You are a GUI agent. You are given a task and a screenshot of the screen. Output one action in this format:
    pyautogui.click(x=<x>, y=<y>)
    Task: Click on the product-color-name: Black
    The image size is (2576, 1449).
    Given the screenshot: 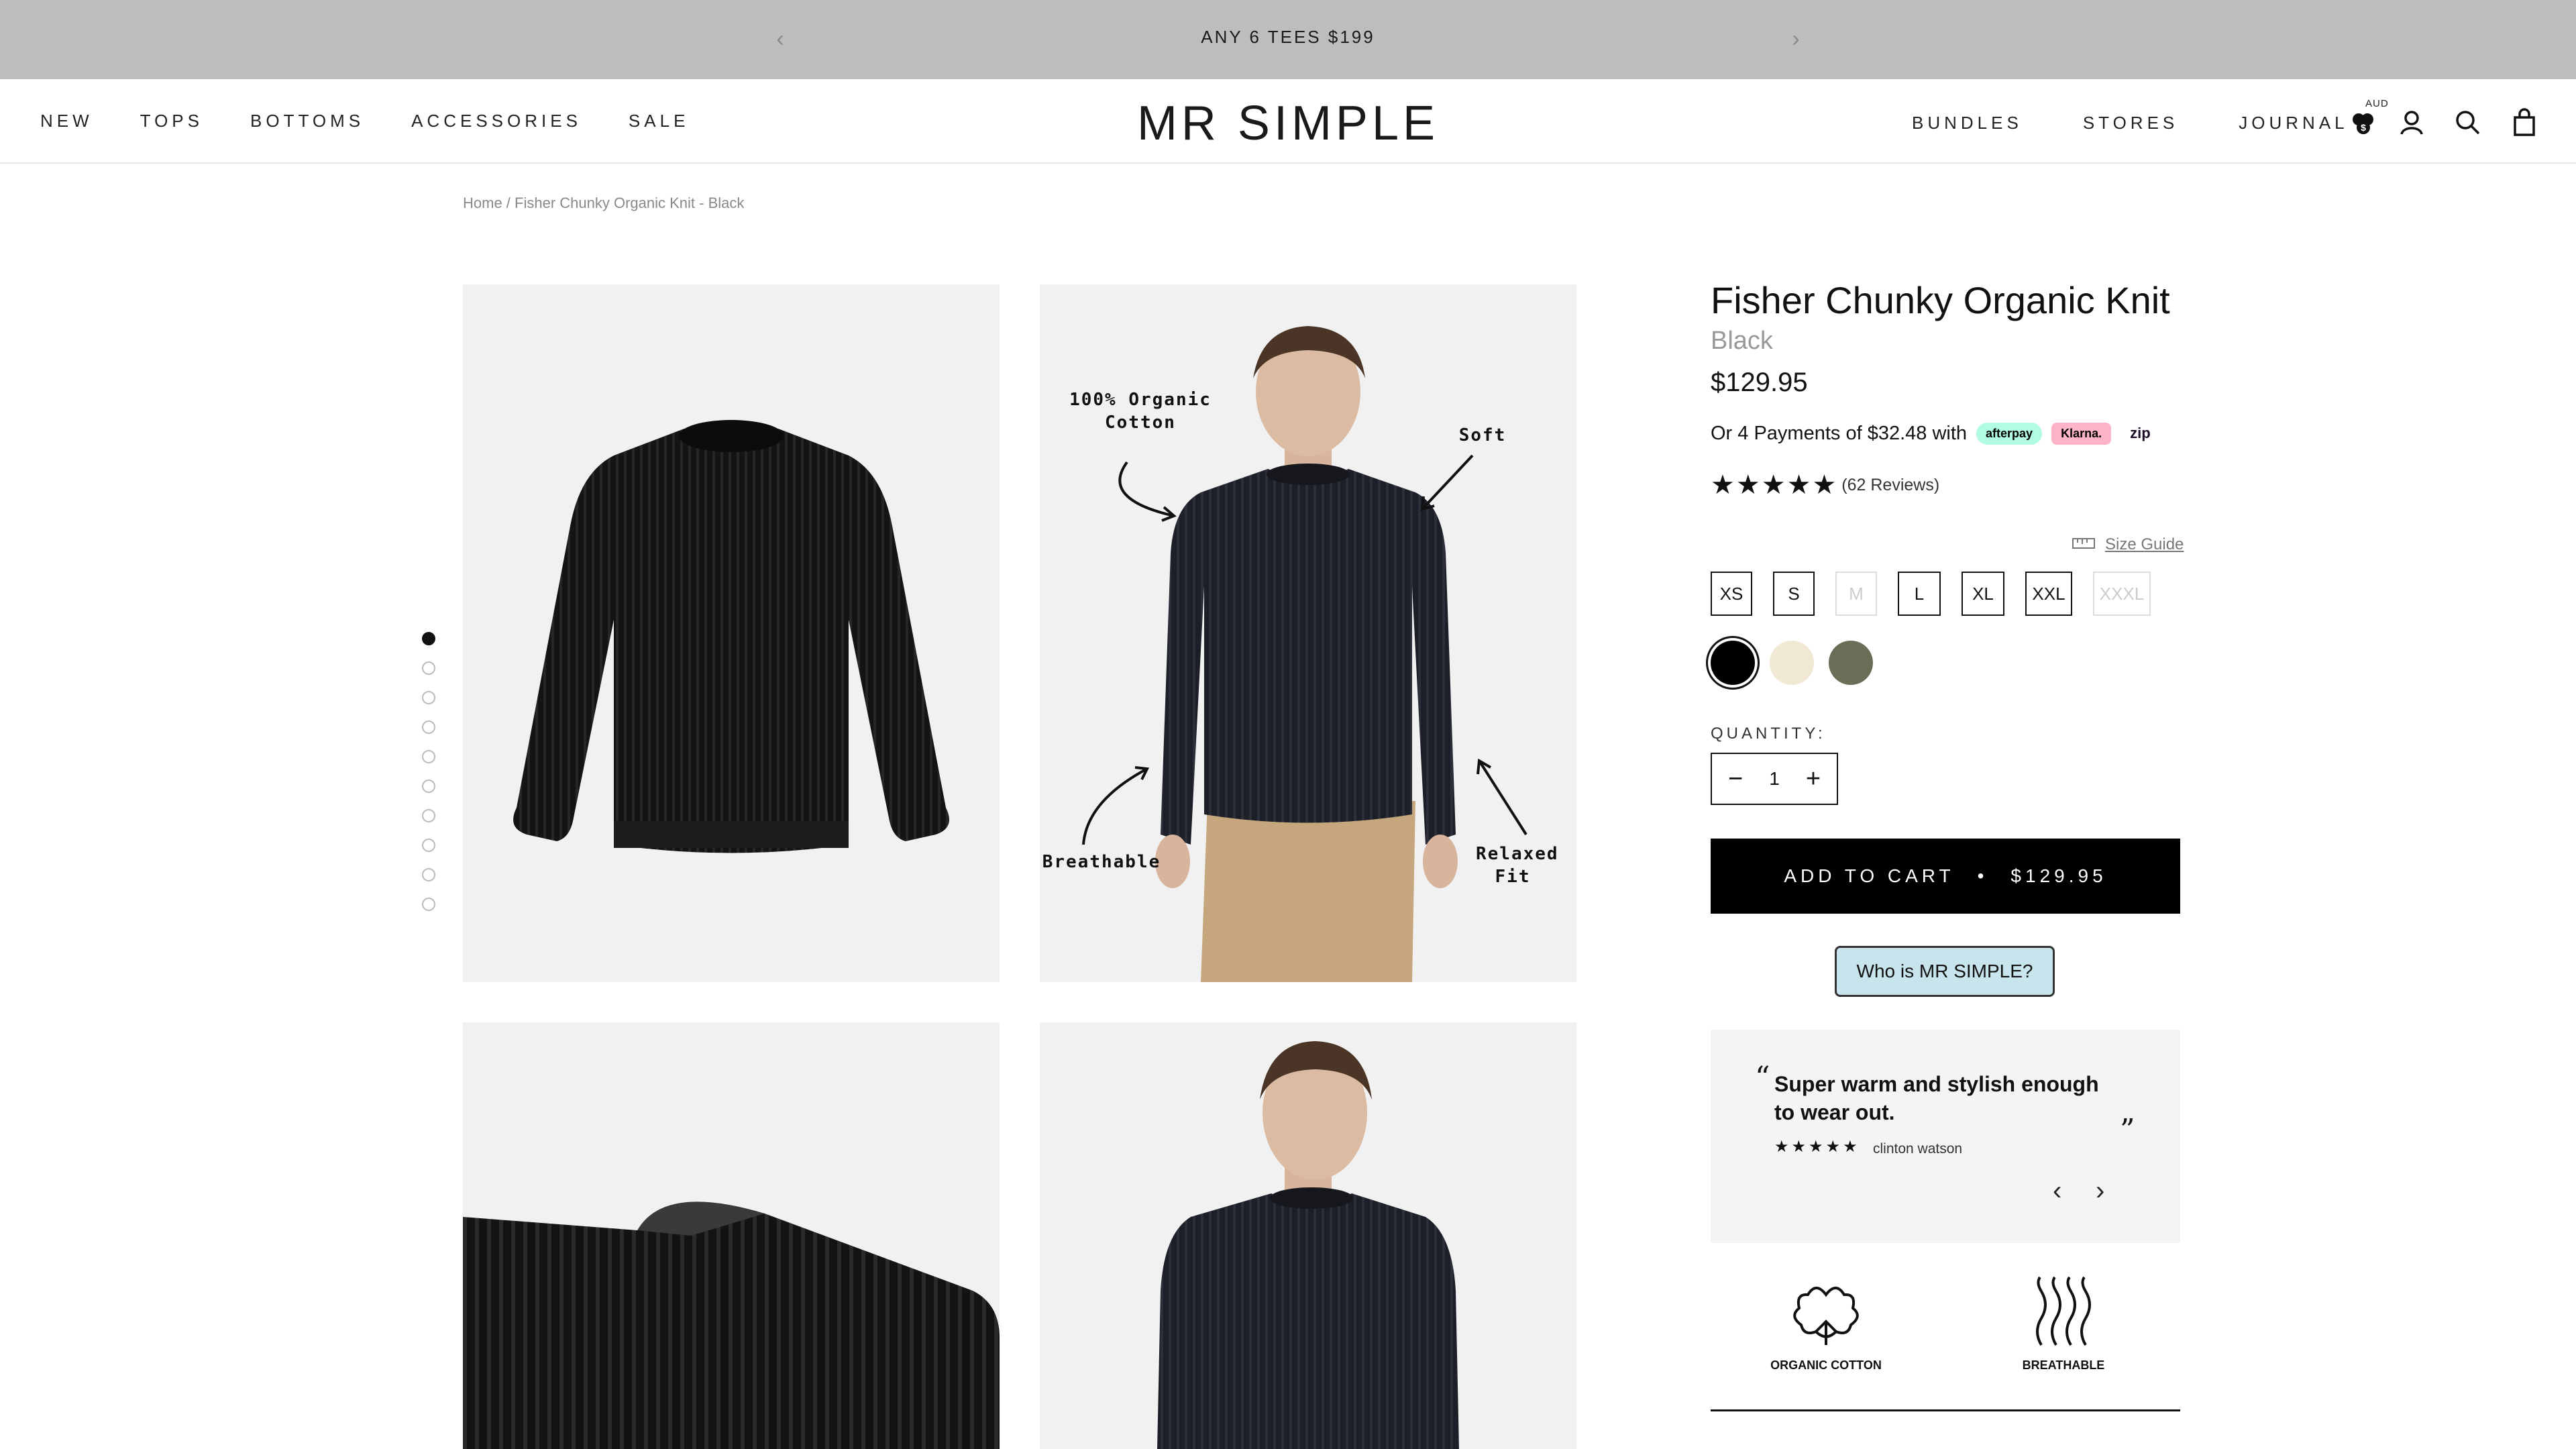 What is the action you would take?
    pyautogui.click(x=1742, y=341)
    